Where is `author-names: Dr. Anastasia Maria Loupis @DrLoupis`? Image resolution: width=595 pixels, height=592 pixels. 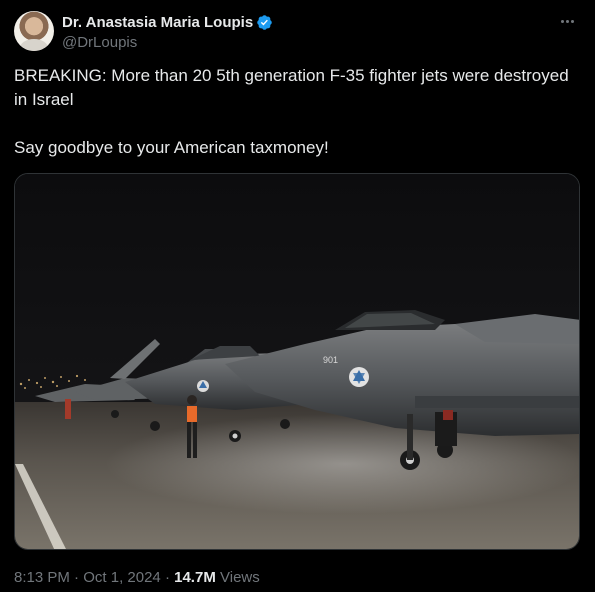
author-names: Dr. Anastasia Maria Loupis @DrLoupis is located at coordinates (167, 31).